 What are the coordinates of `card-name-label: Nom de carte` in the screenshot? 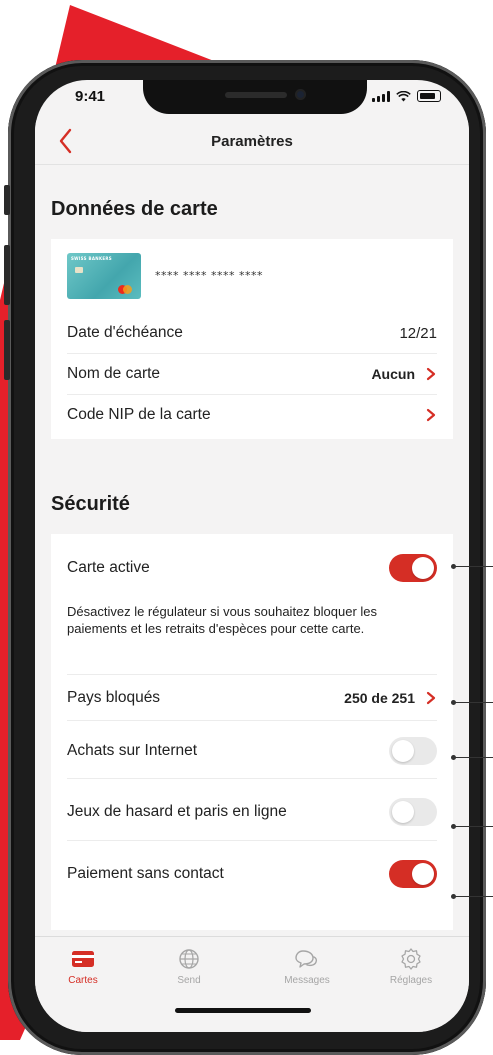 It's located at (114, 373).